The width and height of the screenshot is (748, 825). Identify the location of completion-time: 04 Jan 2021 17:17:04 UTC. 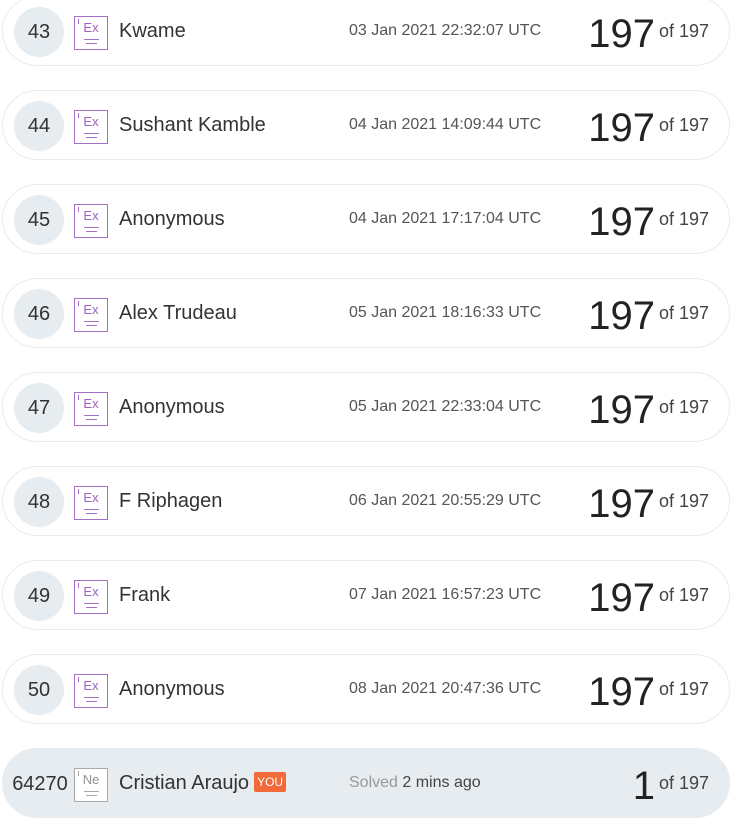
(445, 218).